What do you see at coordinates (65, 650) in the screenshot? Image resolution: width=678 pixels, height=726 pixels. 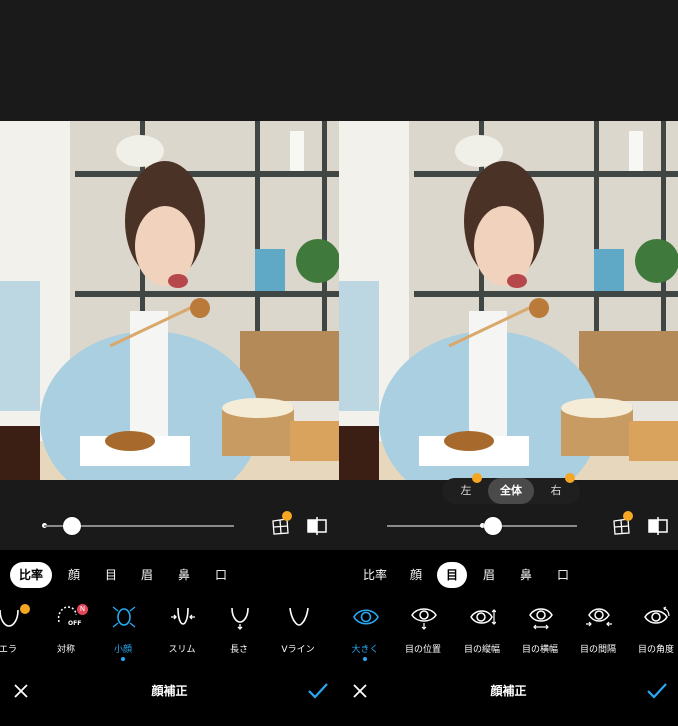 I see `feature-symmetry-label: 対称` at bounding box center [65, 650].